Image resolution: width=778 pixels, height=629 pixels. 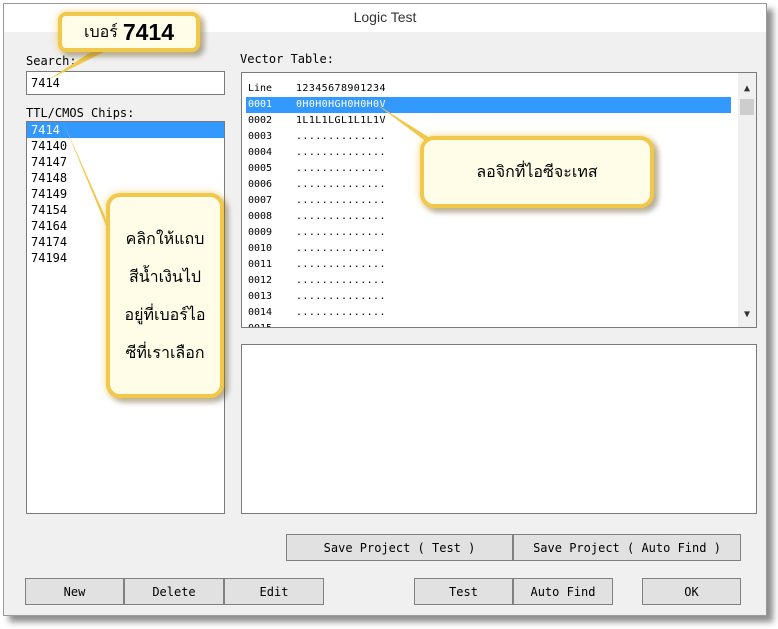 I want to click on logic-hint-callout: ลอจิกที่ไอซีจะเทส, so click(x=537, y=172).